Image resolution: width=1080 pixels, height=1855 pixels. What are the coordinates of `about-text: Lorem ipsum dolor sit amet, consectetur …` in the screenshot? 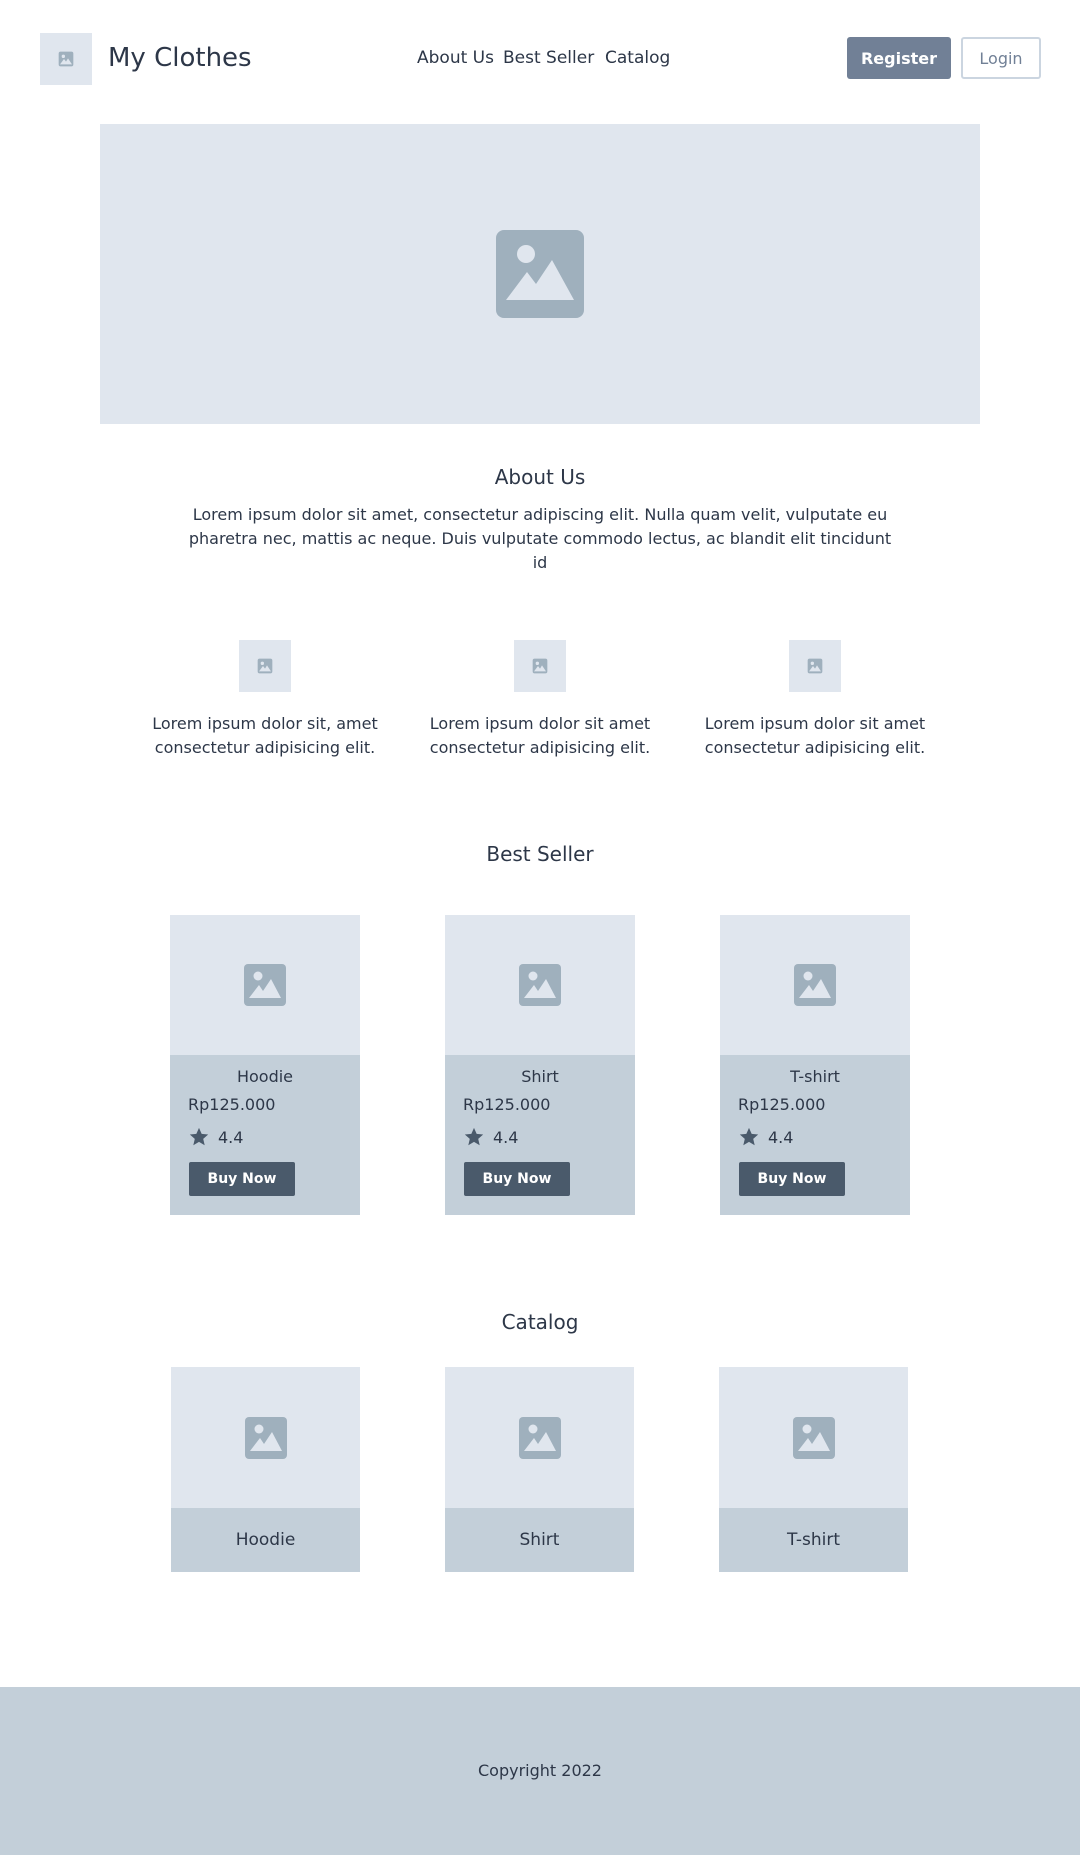 It's located at (540, 538).